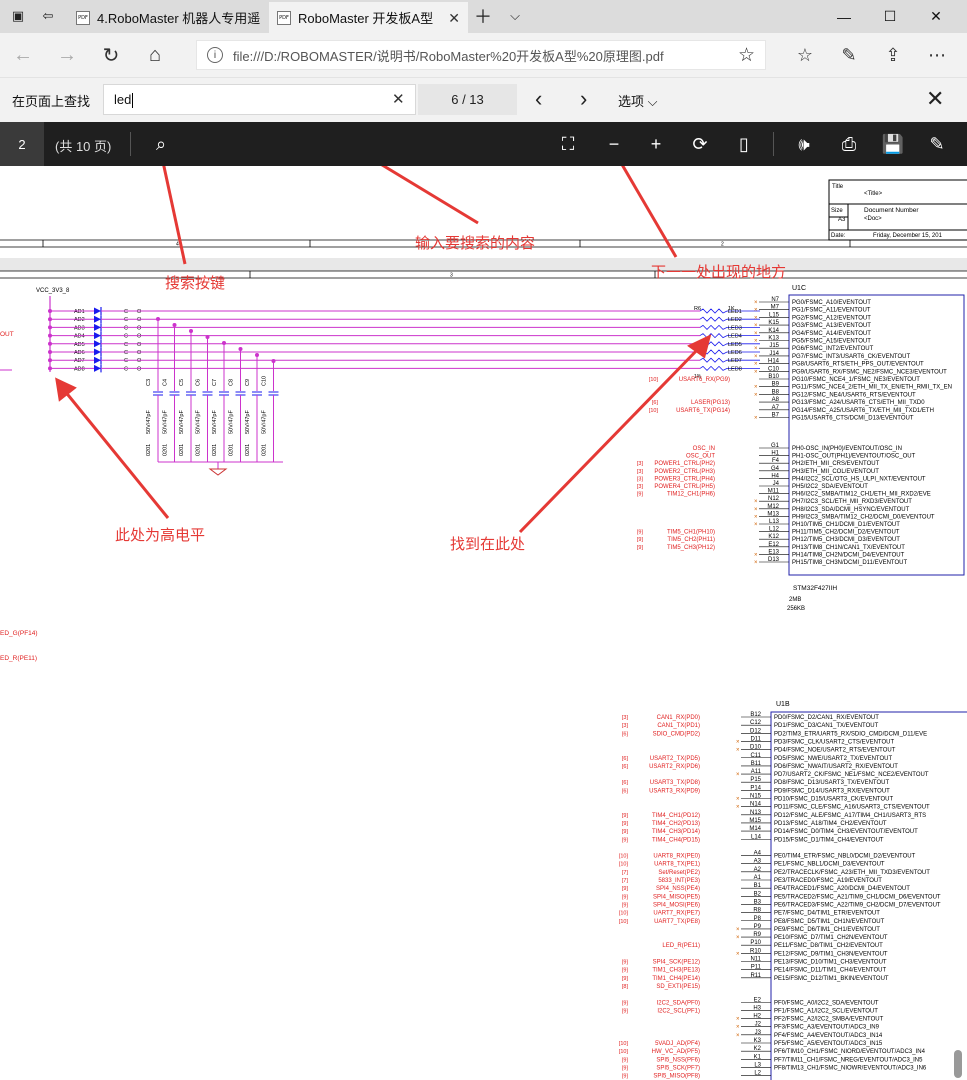  Describe the element at coordinates (756, 805) in the screenshot. I see `pin-number: N14` at that location.